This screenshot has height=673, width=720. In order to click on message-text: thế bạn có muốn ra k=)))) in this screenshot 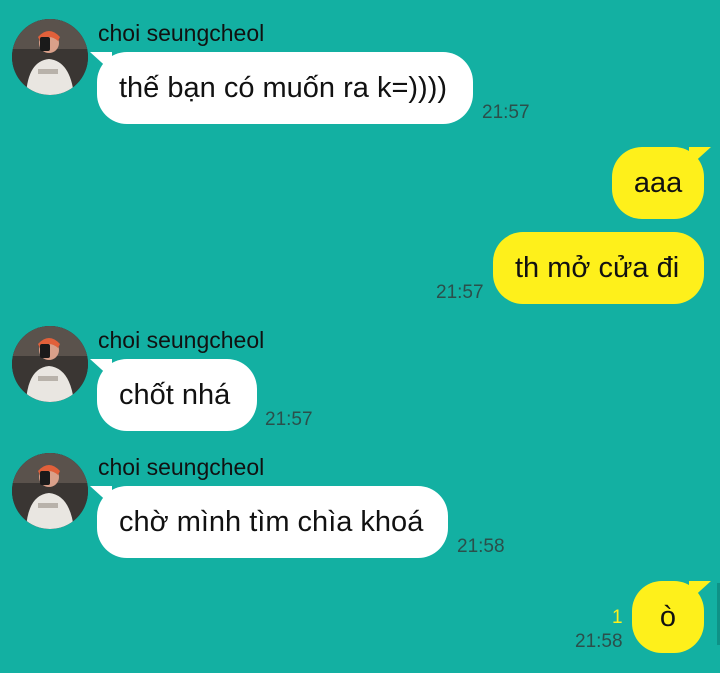, I will do `click(283, 87)`.